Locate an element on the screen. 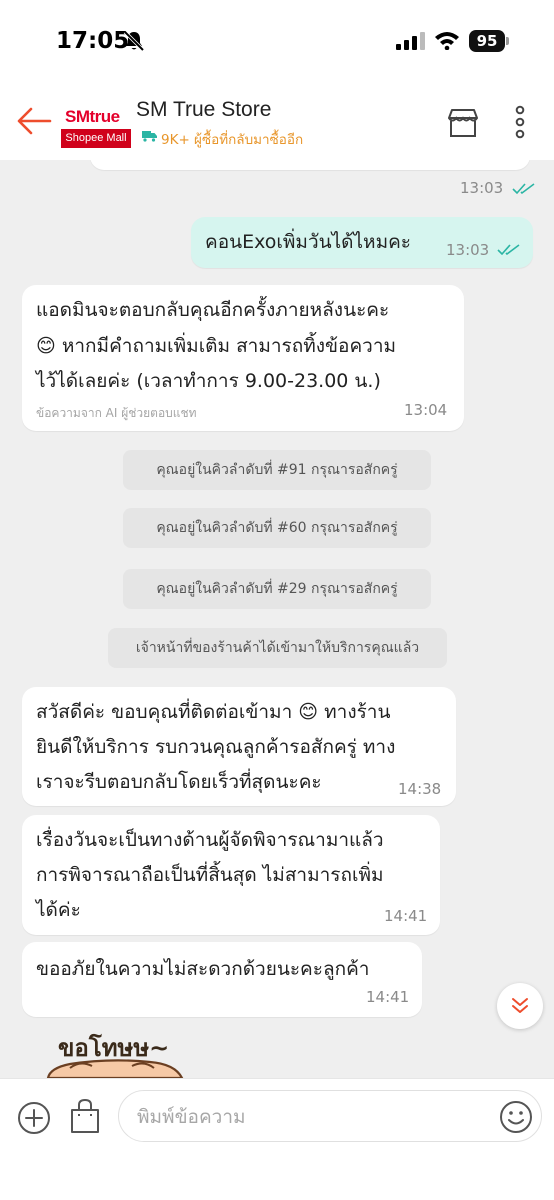  message-text: คอนExoเพิ่มวันได้ไหมคะ is located at coordinates (308, 242).